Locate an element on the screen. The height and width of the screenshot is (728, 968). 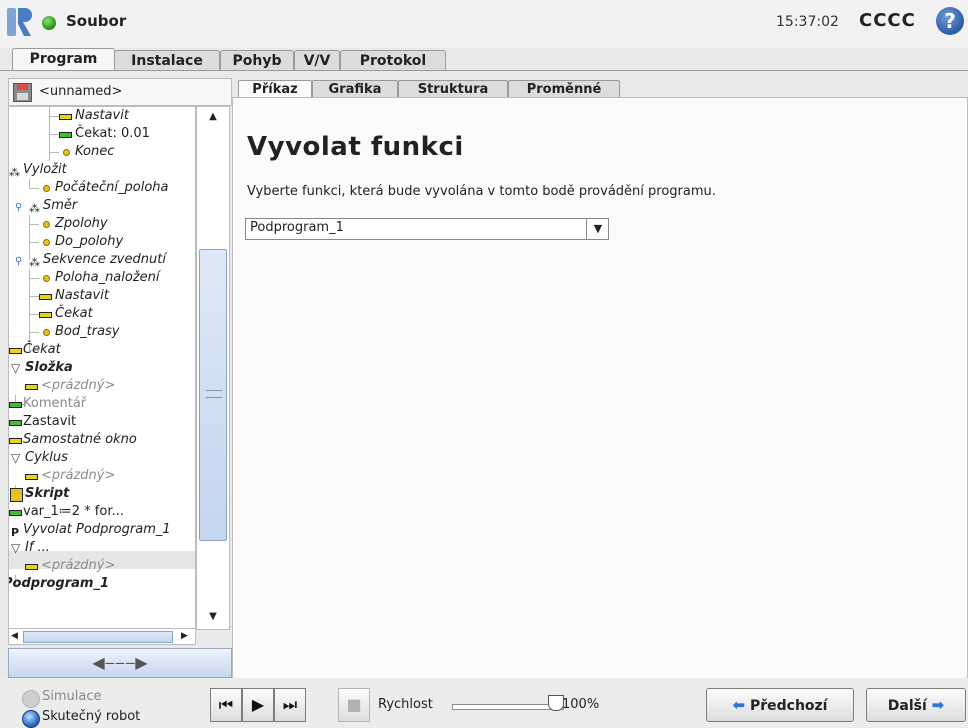
script-icon is located at coordinates (16, 495).